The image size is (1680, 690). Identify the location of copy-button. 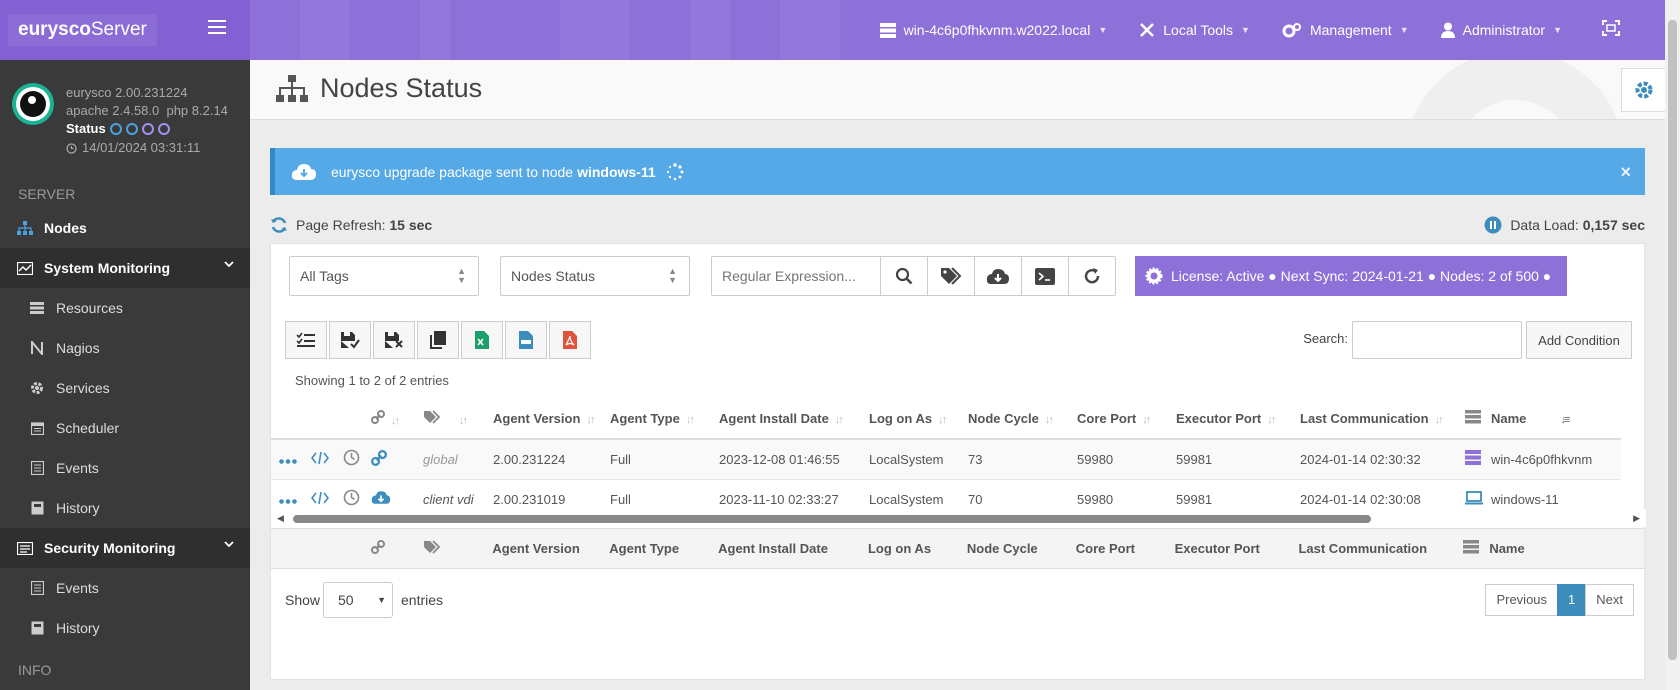
(438, 340).